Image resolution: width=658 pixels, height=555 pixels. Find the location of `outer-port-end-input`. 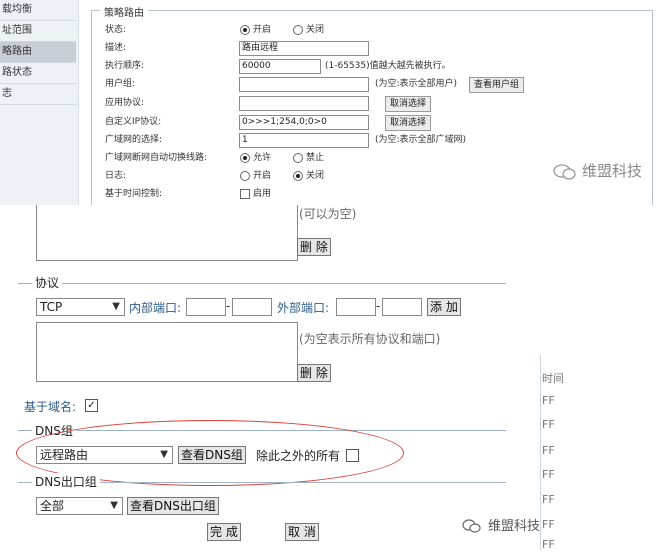

outer-port-end-input is located at coordinates (402, 307).